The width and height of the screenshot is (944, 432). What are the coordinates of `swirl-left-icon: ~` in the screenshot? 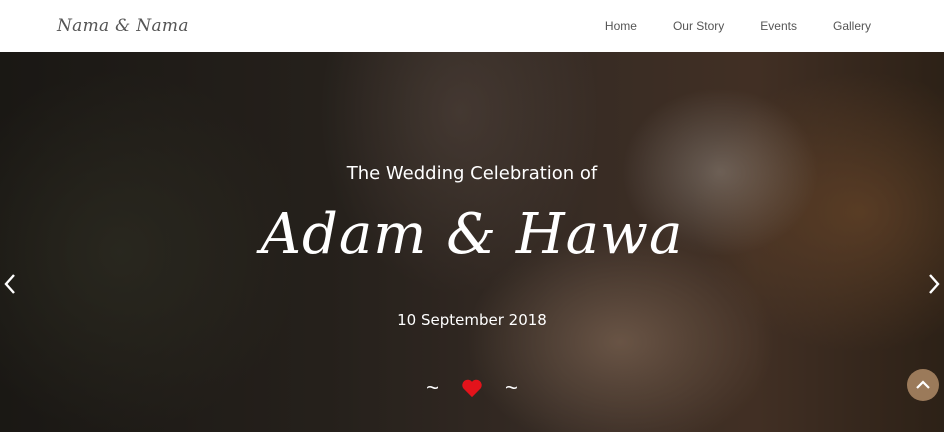 It's located at (432, 387).